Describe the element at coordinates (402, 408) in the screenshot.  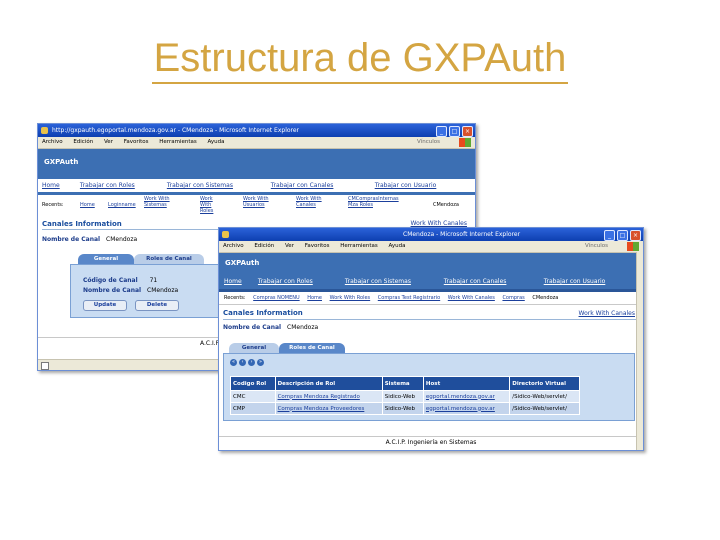
I see `cell-sistema: Sidico-Web` at that location.